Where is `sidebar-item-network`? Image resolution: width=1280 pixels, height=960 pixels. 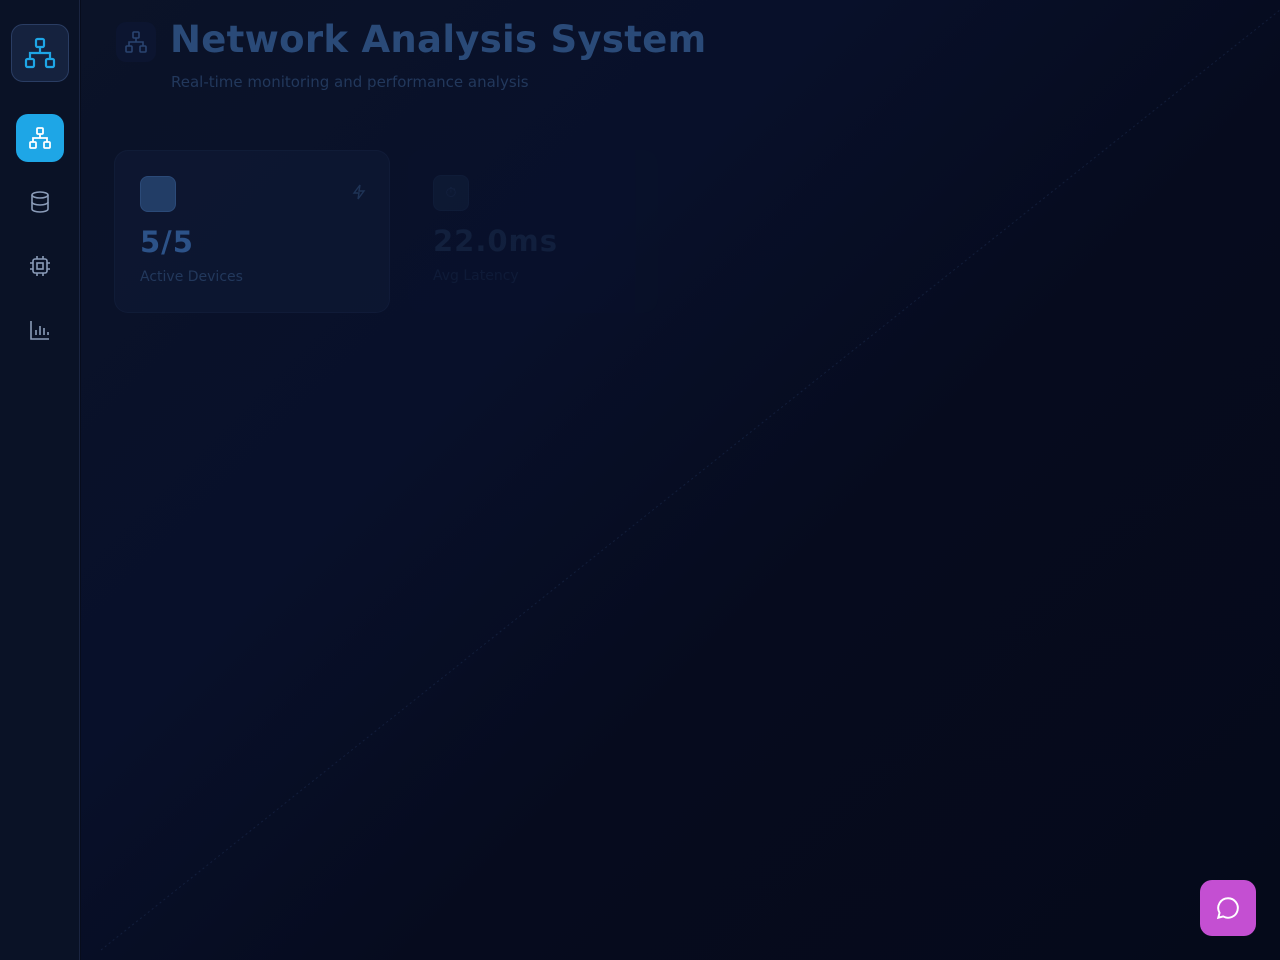
sidebar-item-network is located at coordinates (40, 138).